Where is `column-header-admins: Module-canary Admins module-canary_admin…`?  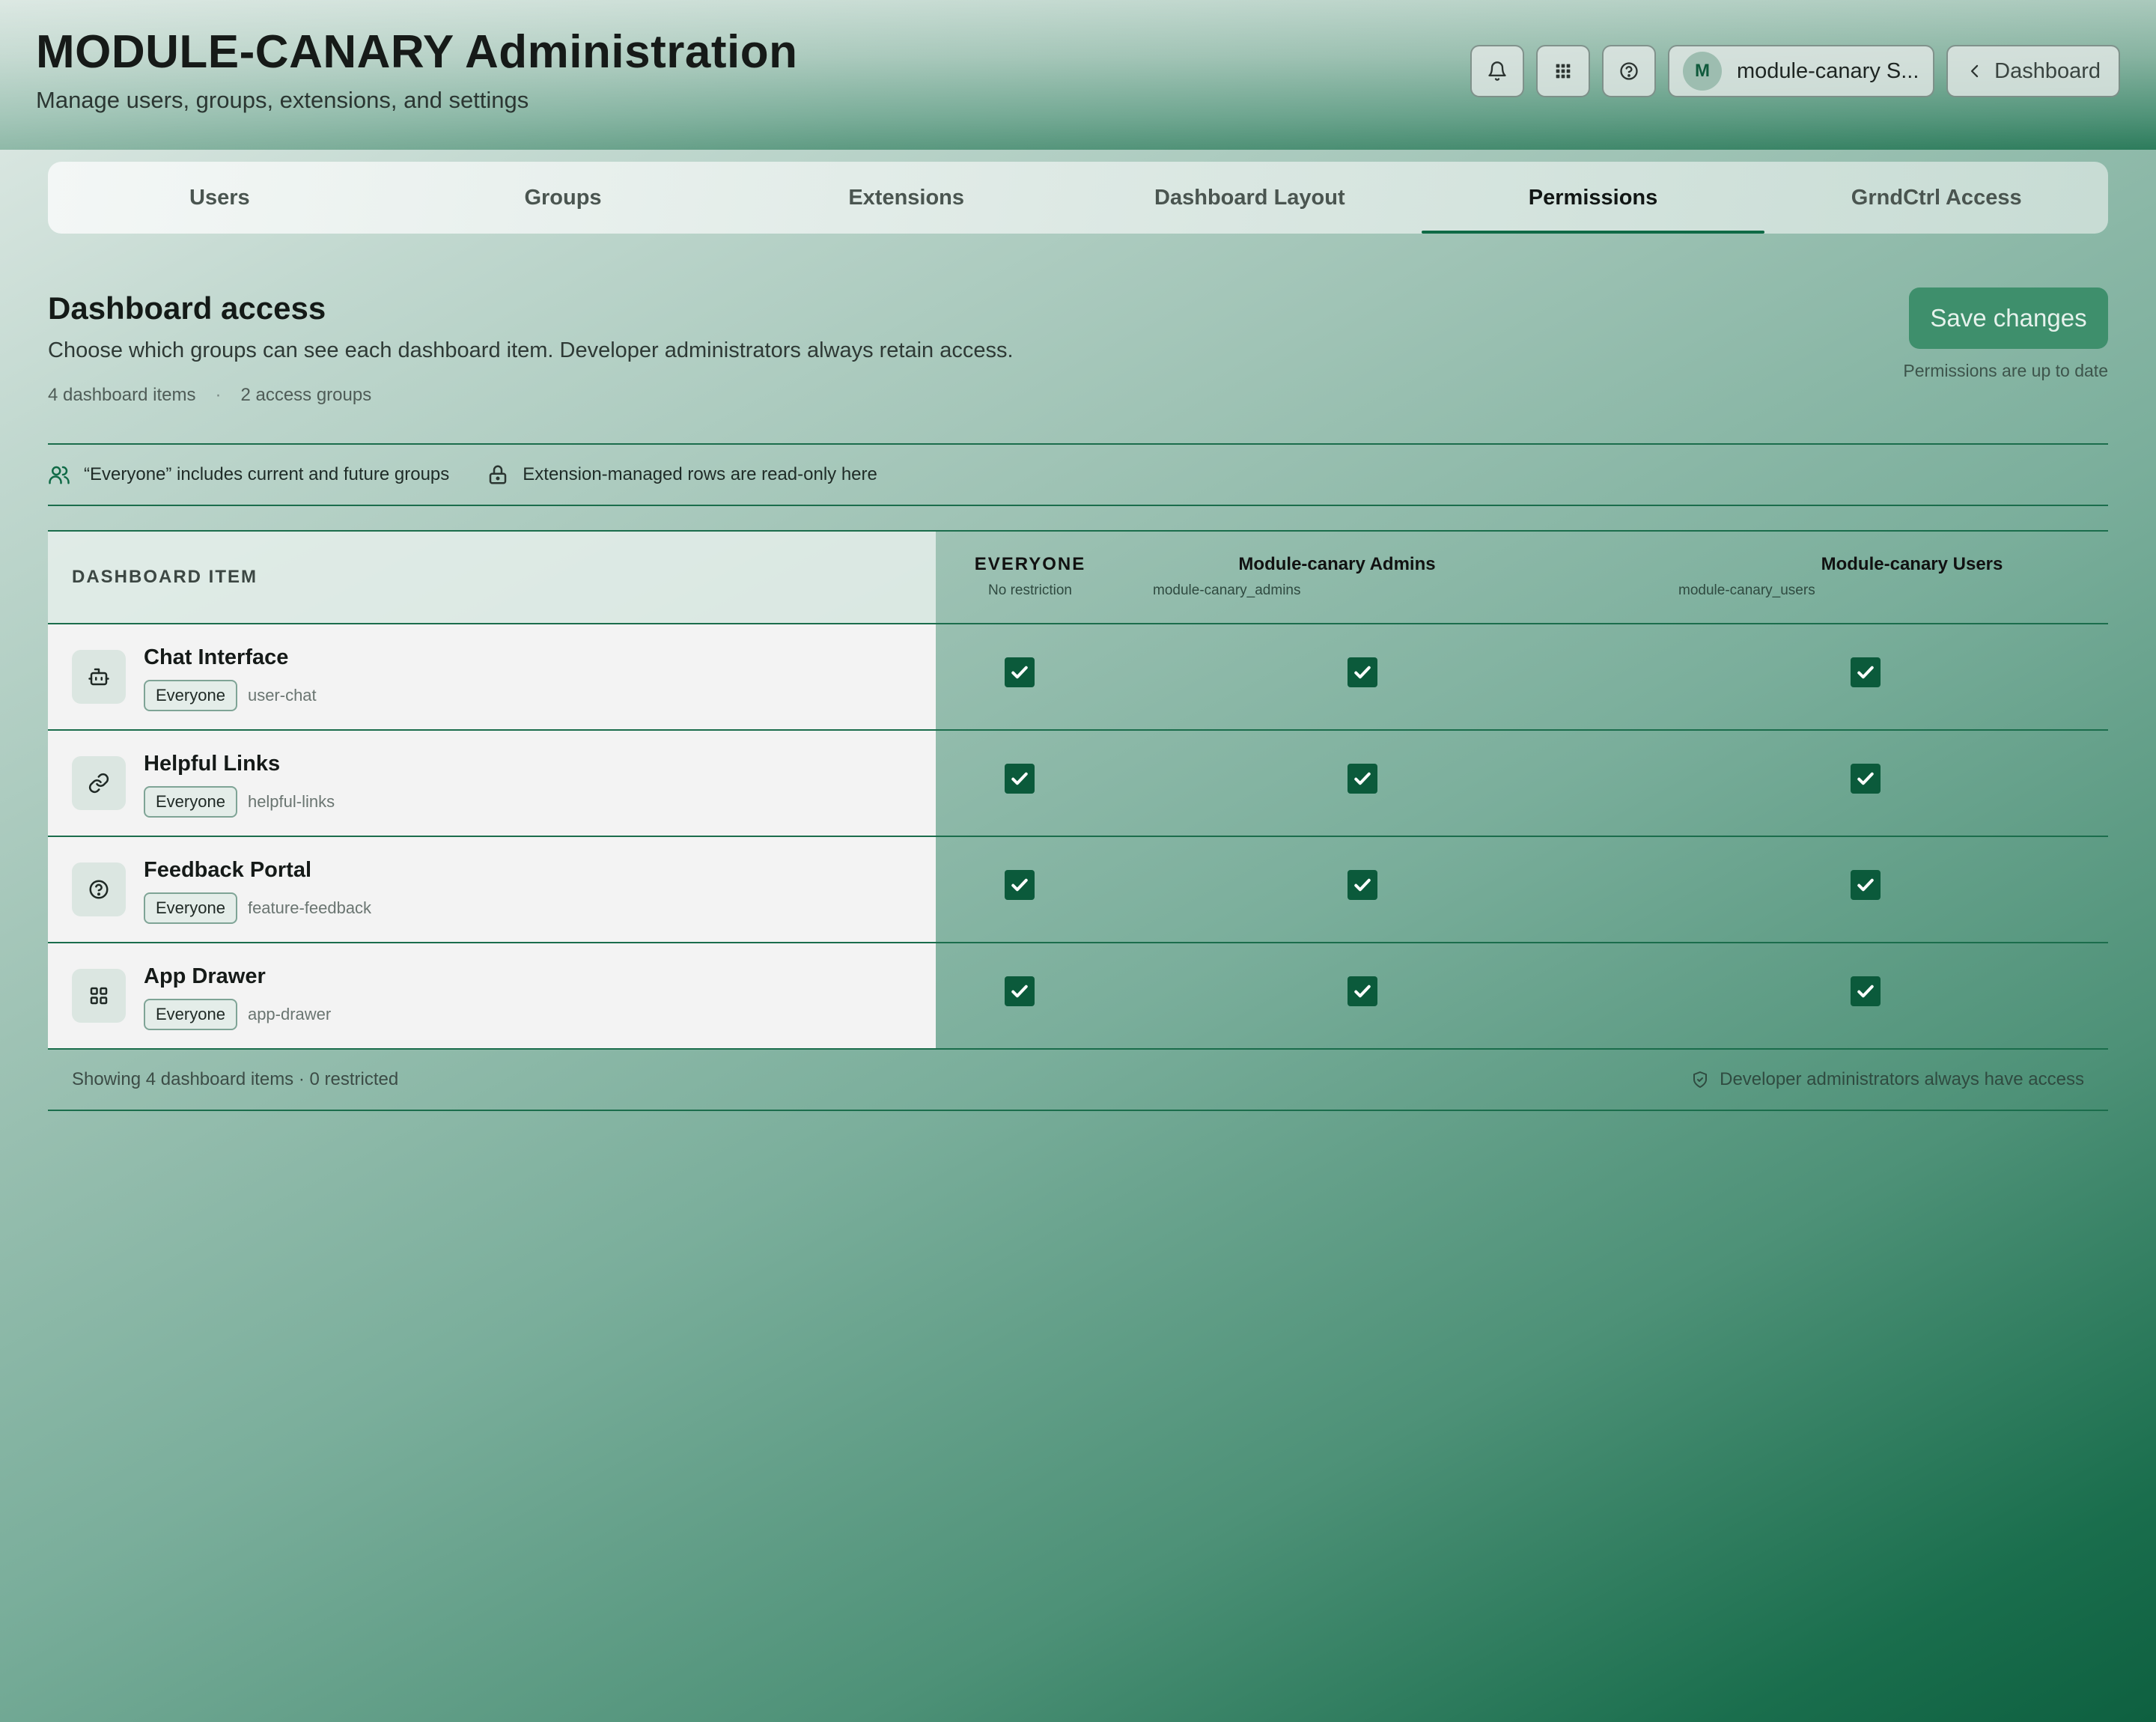 column-header-admins: Module-canary Admins module-canary_admin… is located at coordinates (1337, 576).